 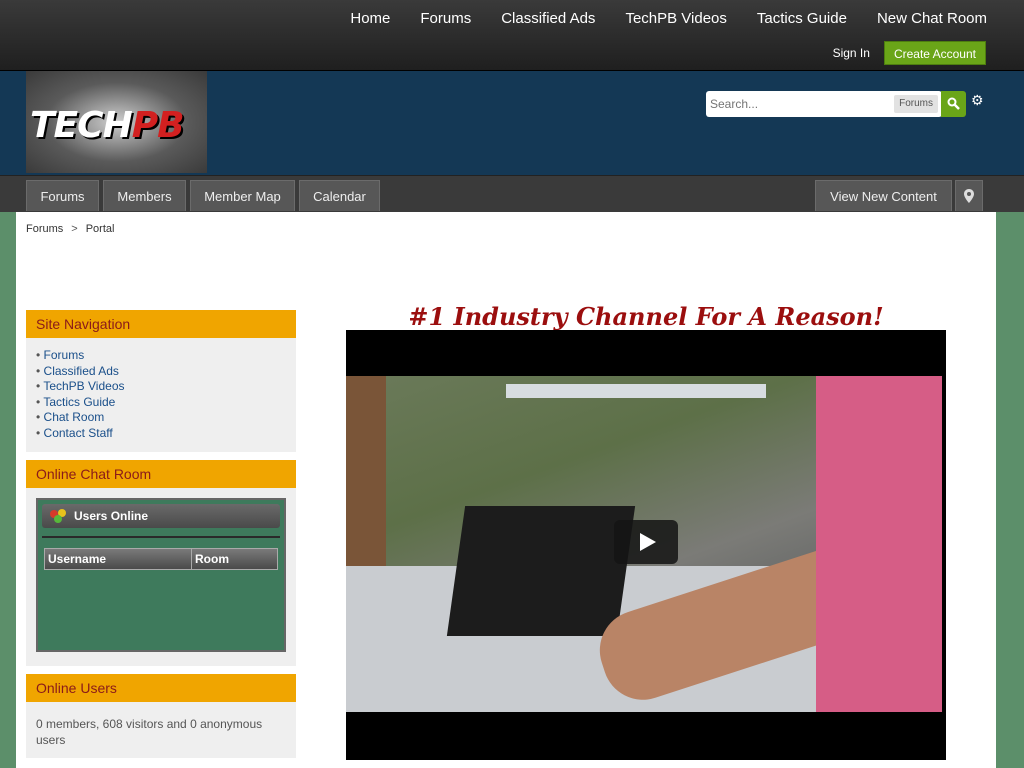 What do you see at coordinates (158, 125) in the screenshot?
I see `logo-text-accent: PB` at bounding box center [158, 125].